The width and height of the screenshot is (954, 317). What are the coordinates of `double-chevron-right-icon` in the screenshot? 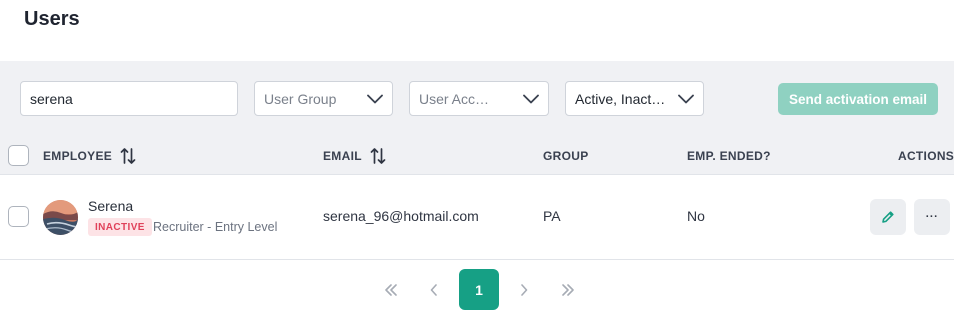 It's located at (567, 289).